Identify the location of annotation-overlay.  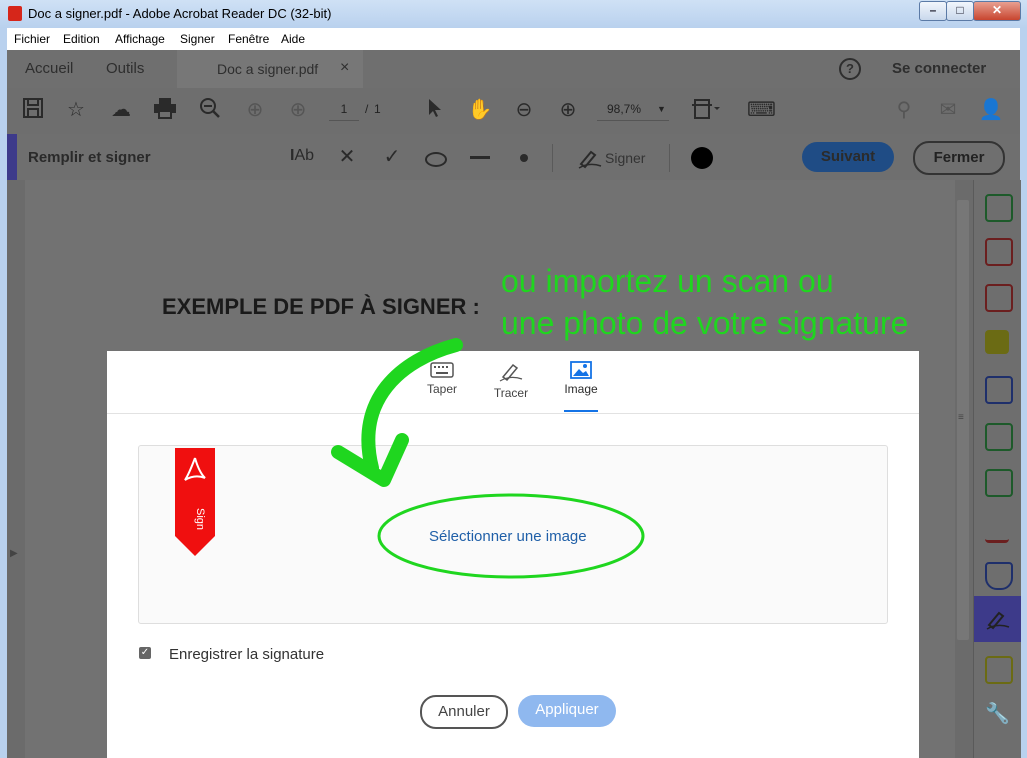
(488, 458).